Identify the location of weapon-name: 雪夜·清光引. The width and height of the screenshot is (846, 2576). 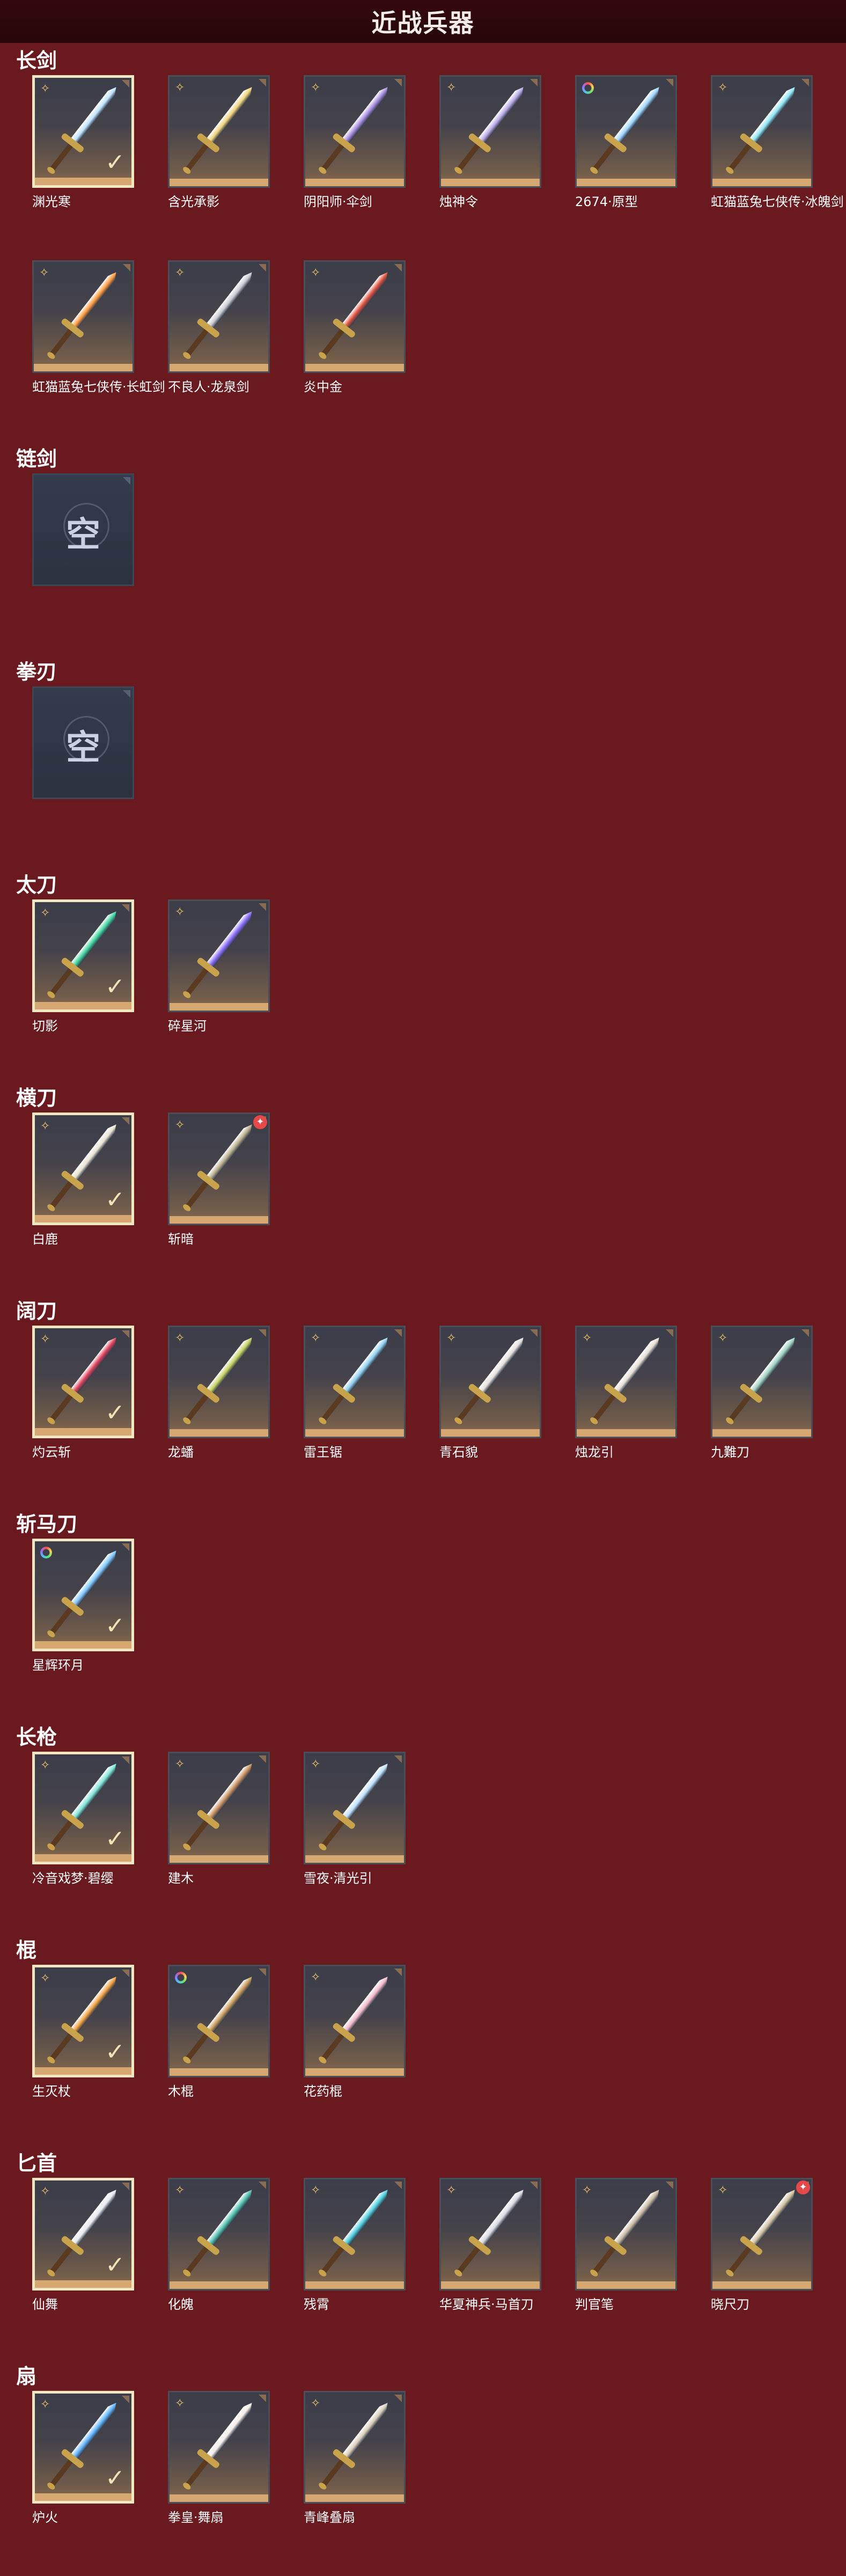
(338, 1878).